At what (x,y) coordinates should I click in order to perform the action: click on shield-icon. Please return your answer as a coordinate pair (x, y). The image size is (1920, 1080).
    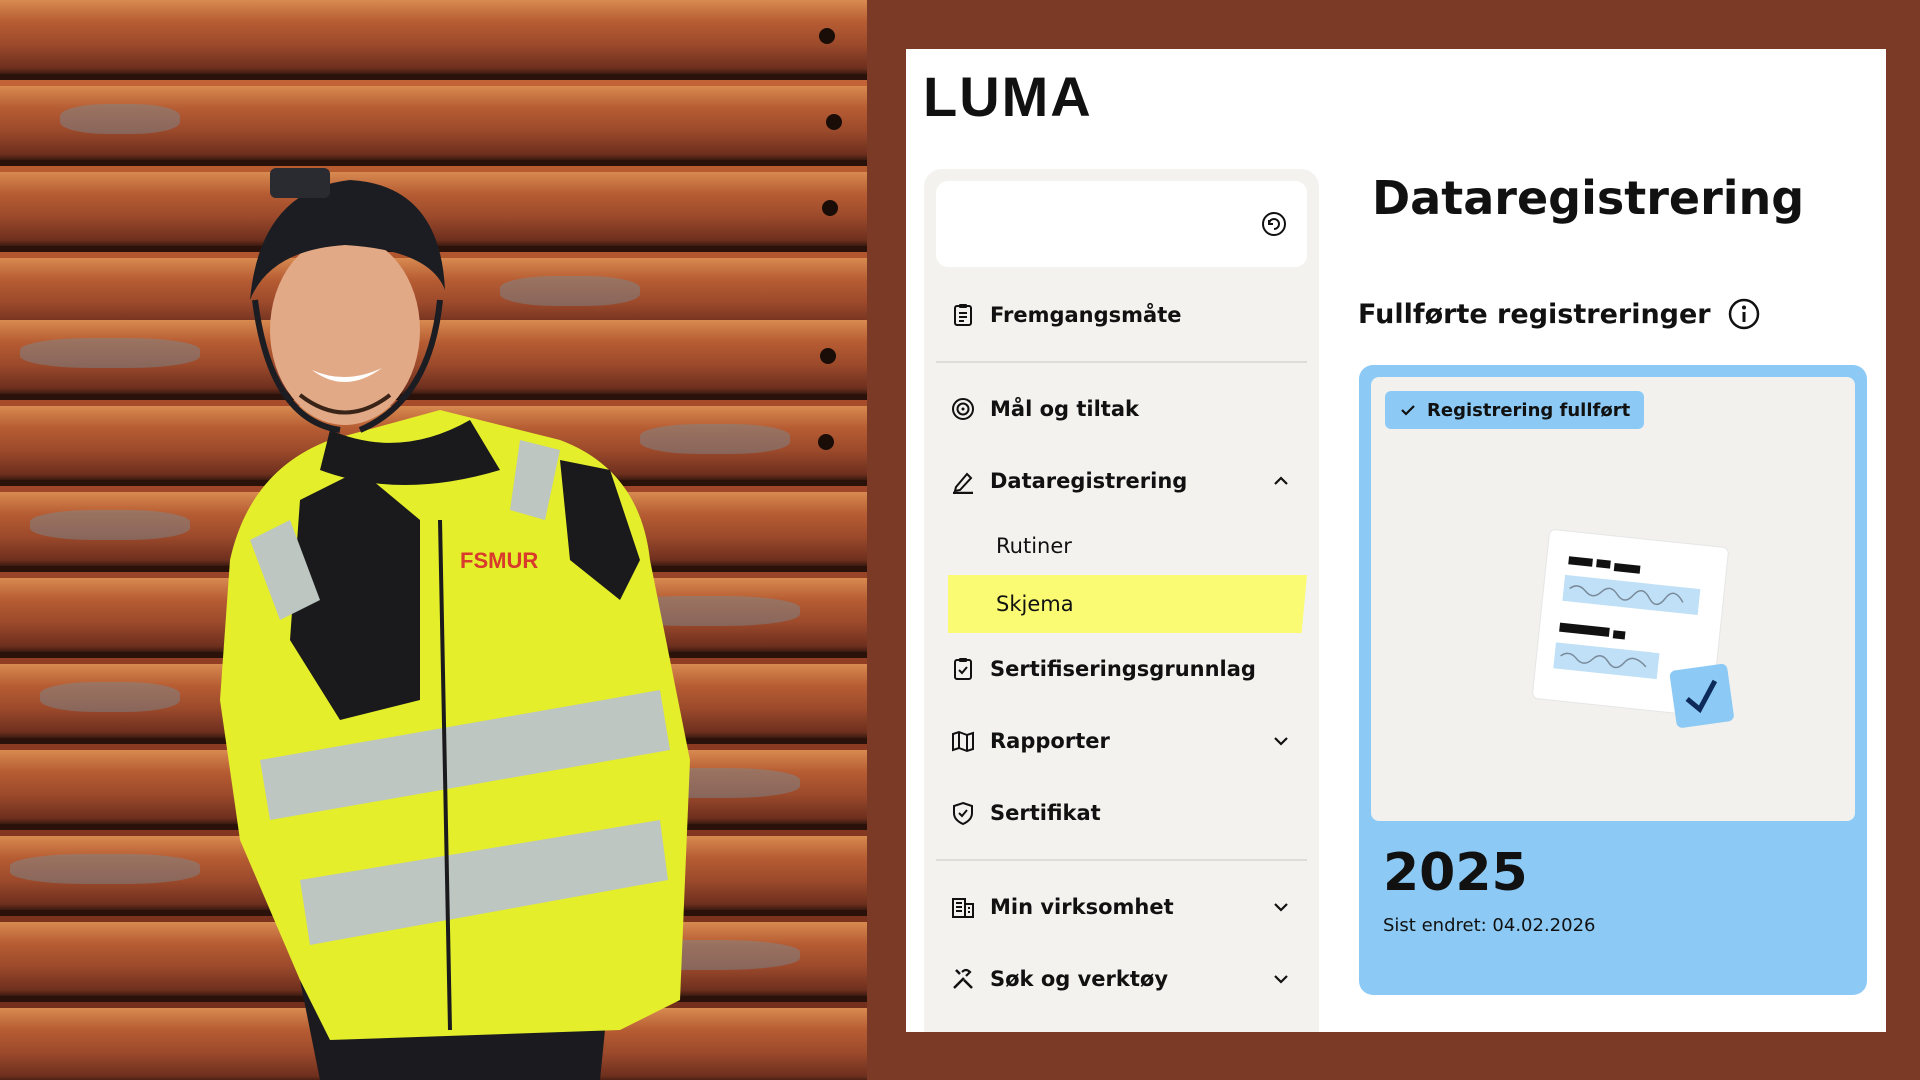
    Looking at the image, I should click on (963, 813).